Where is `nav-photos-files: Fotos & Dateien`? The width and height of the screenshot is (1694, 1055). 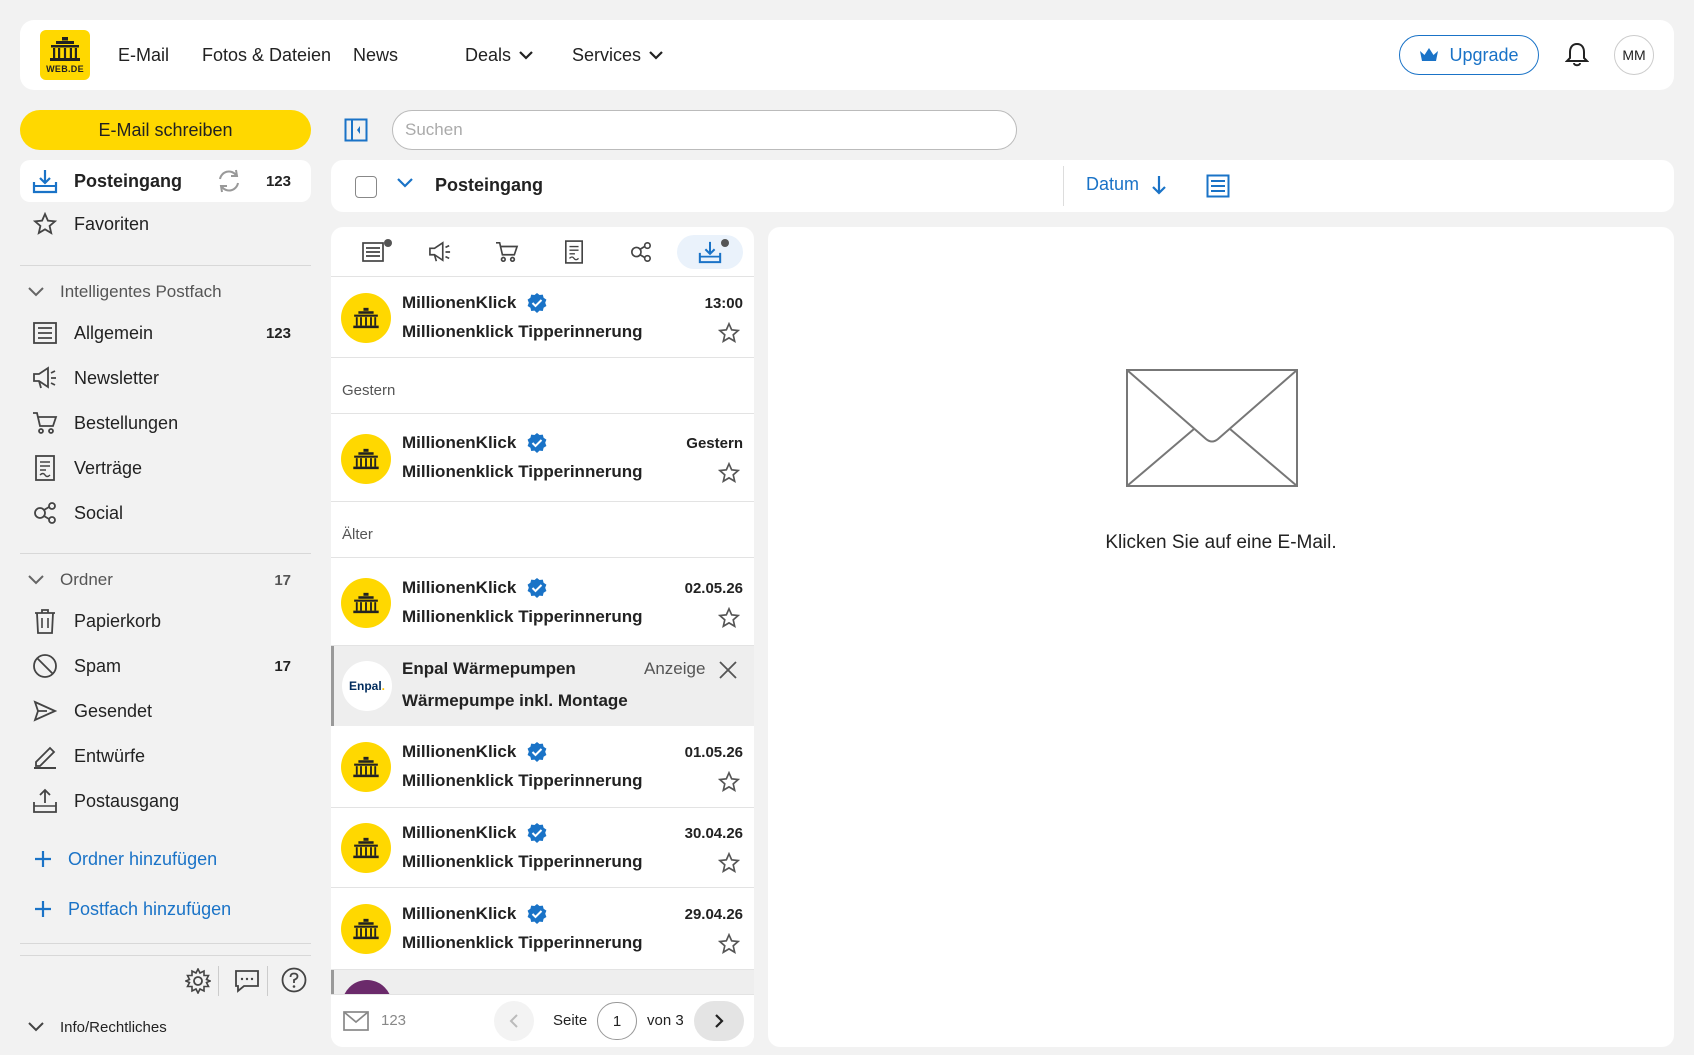
nav-photos-files: Fotos & Dateien is located at coordinates (266, 55).